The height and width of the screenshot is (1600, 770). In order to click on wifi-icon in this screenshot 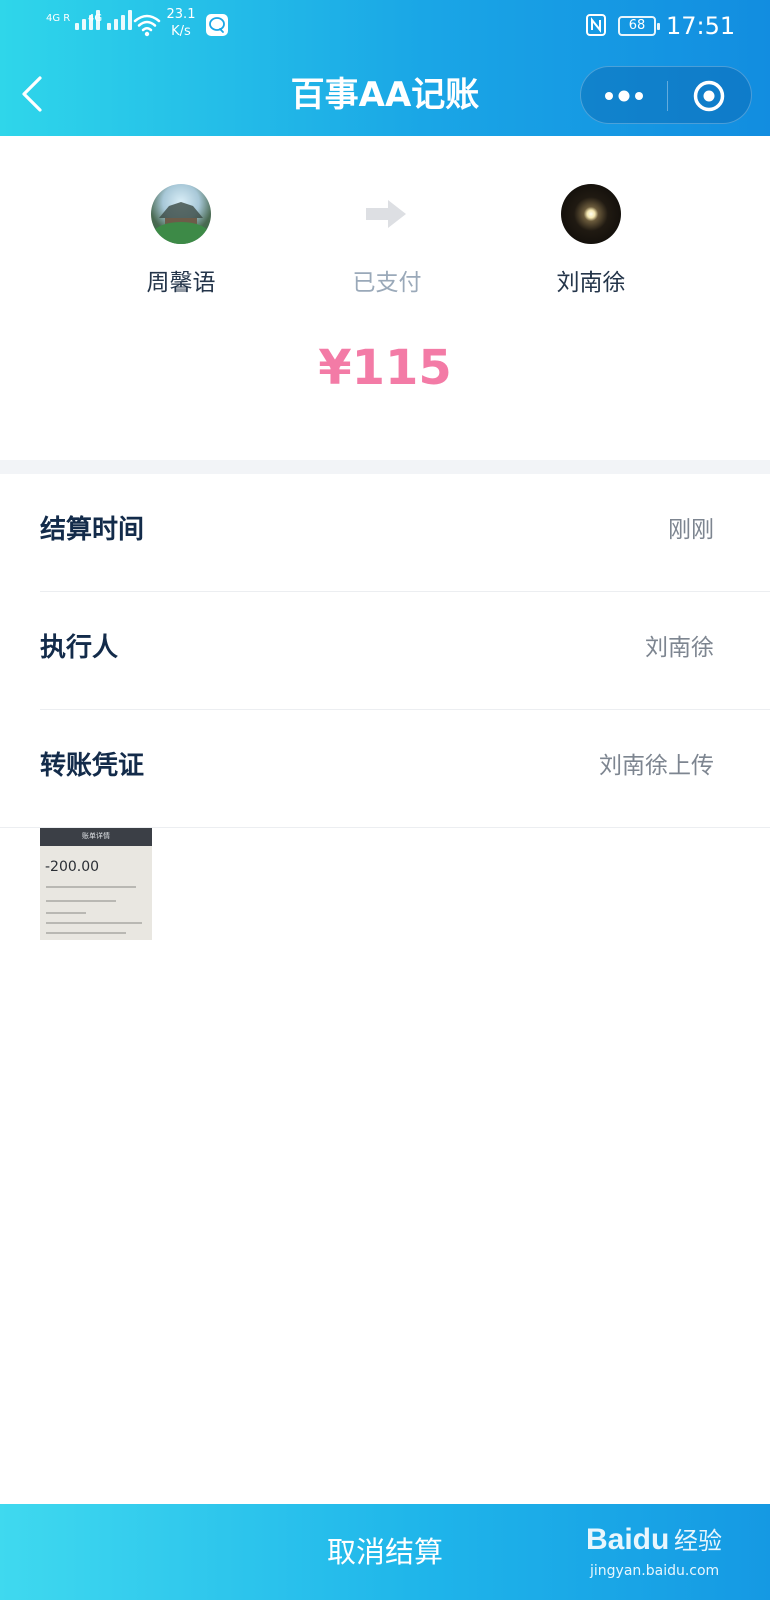, I will do `click(147, 25)`.